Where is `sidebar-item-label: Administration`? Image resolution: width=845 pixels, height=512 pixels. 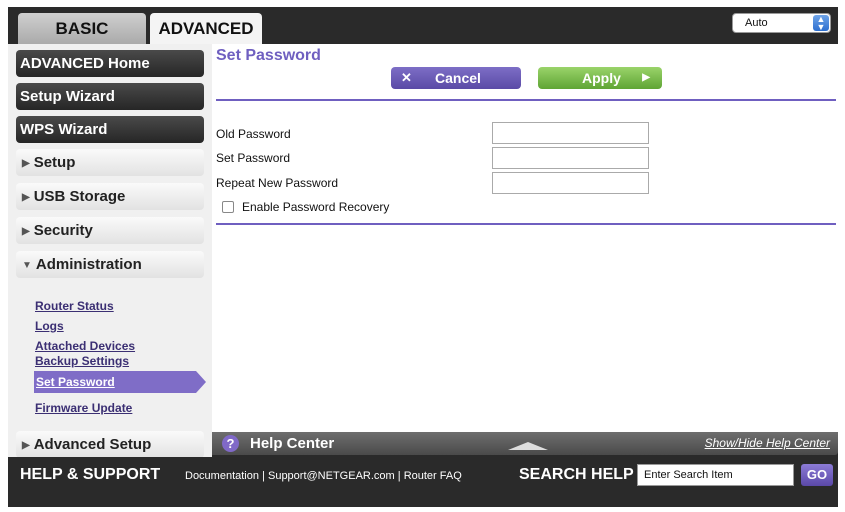 sidebar-item-label: Administration is located at coordinates (88, 264).